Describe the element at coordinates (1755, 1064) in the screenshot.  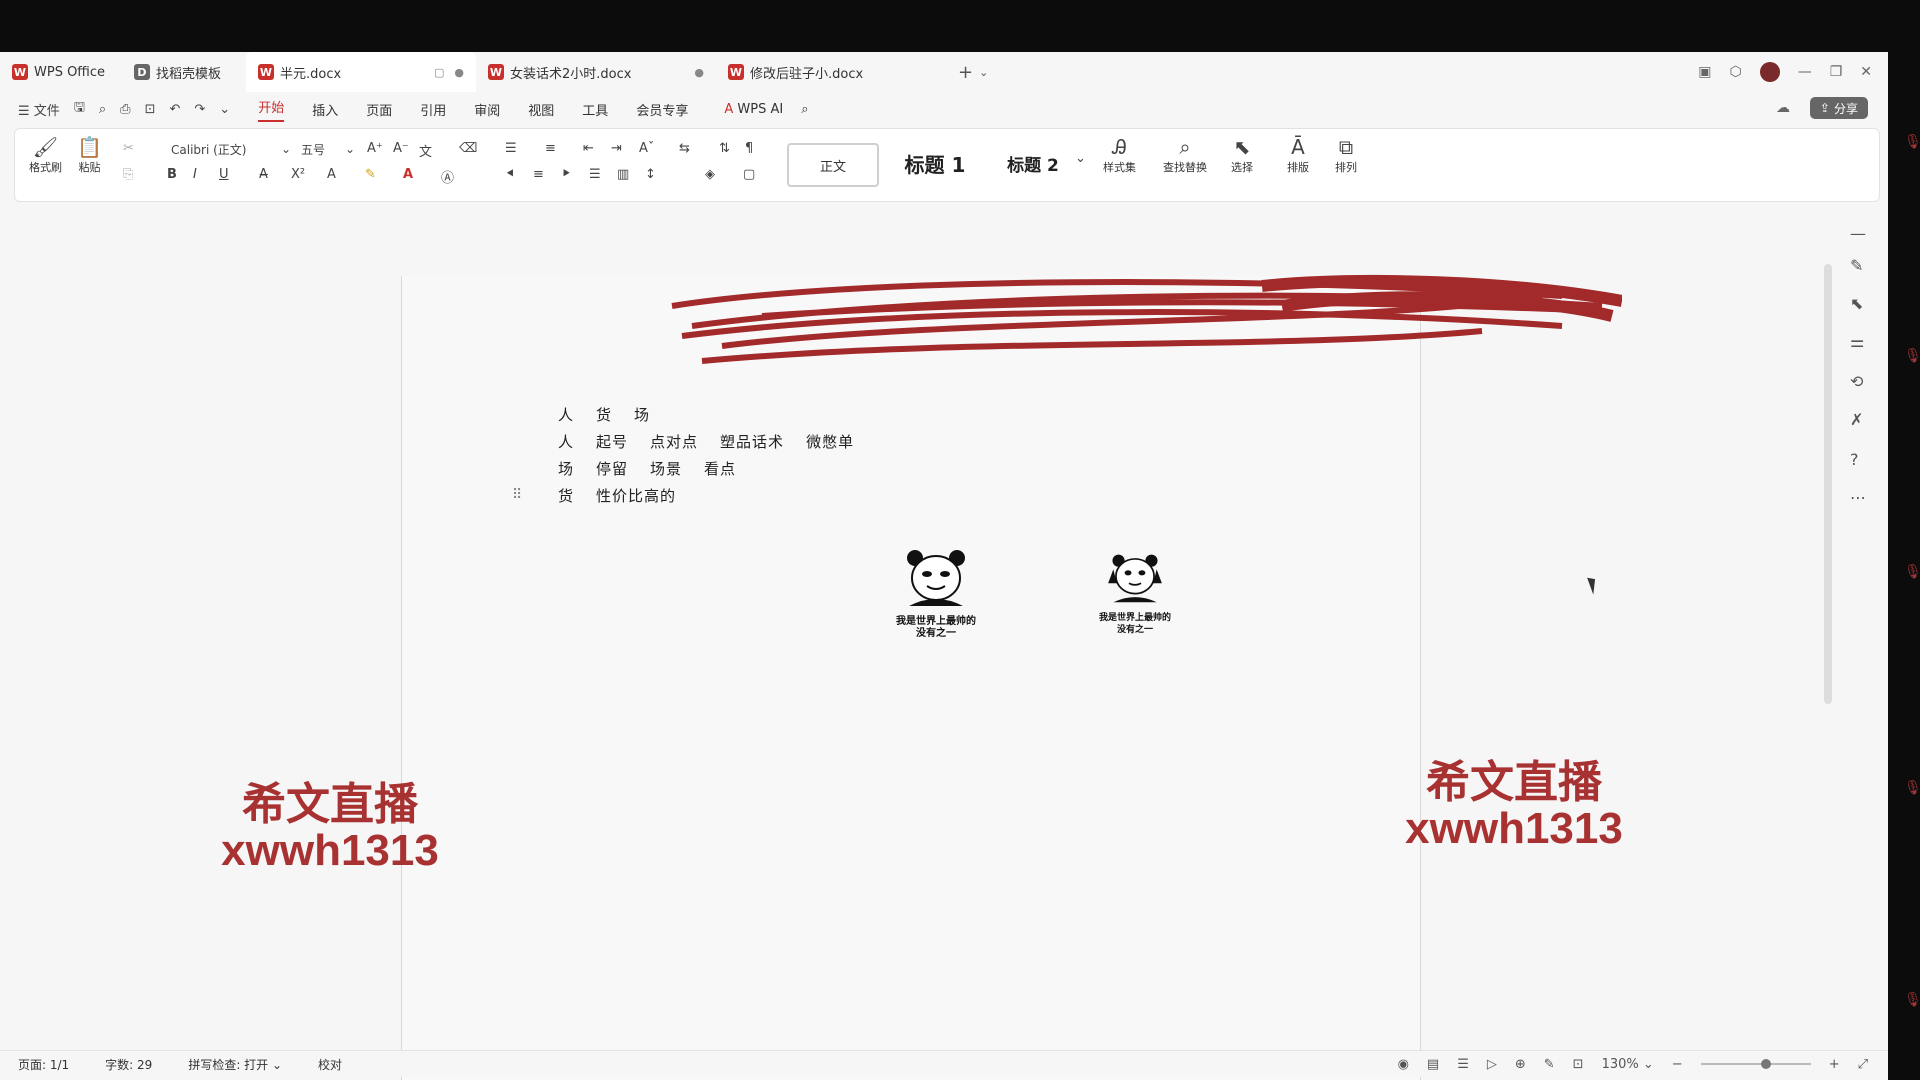
I see `zoom-slider` at that location.